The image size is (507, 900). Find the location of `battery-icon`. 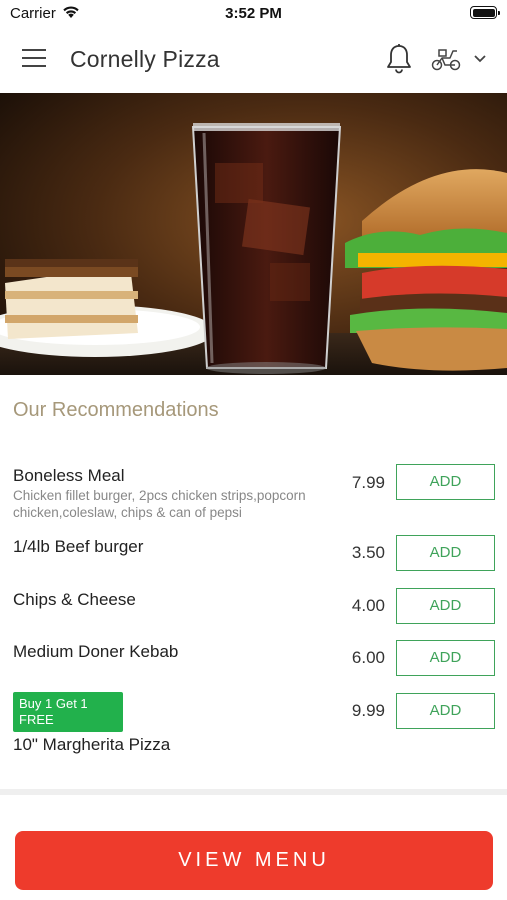

battery-icon is located at coordinates (485, 12).